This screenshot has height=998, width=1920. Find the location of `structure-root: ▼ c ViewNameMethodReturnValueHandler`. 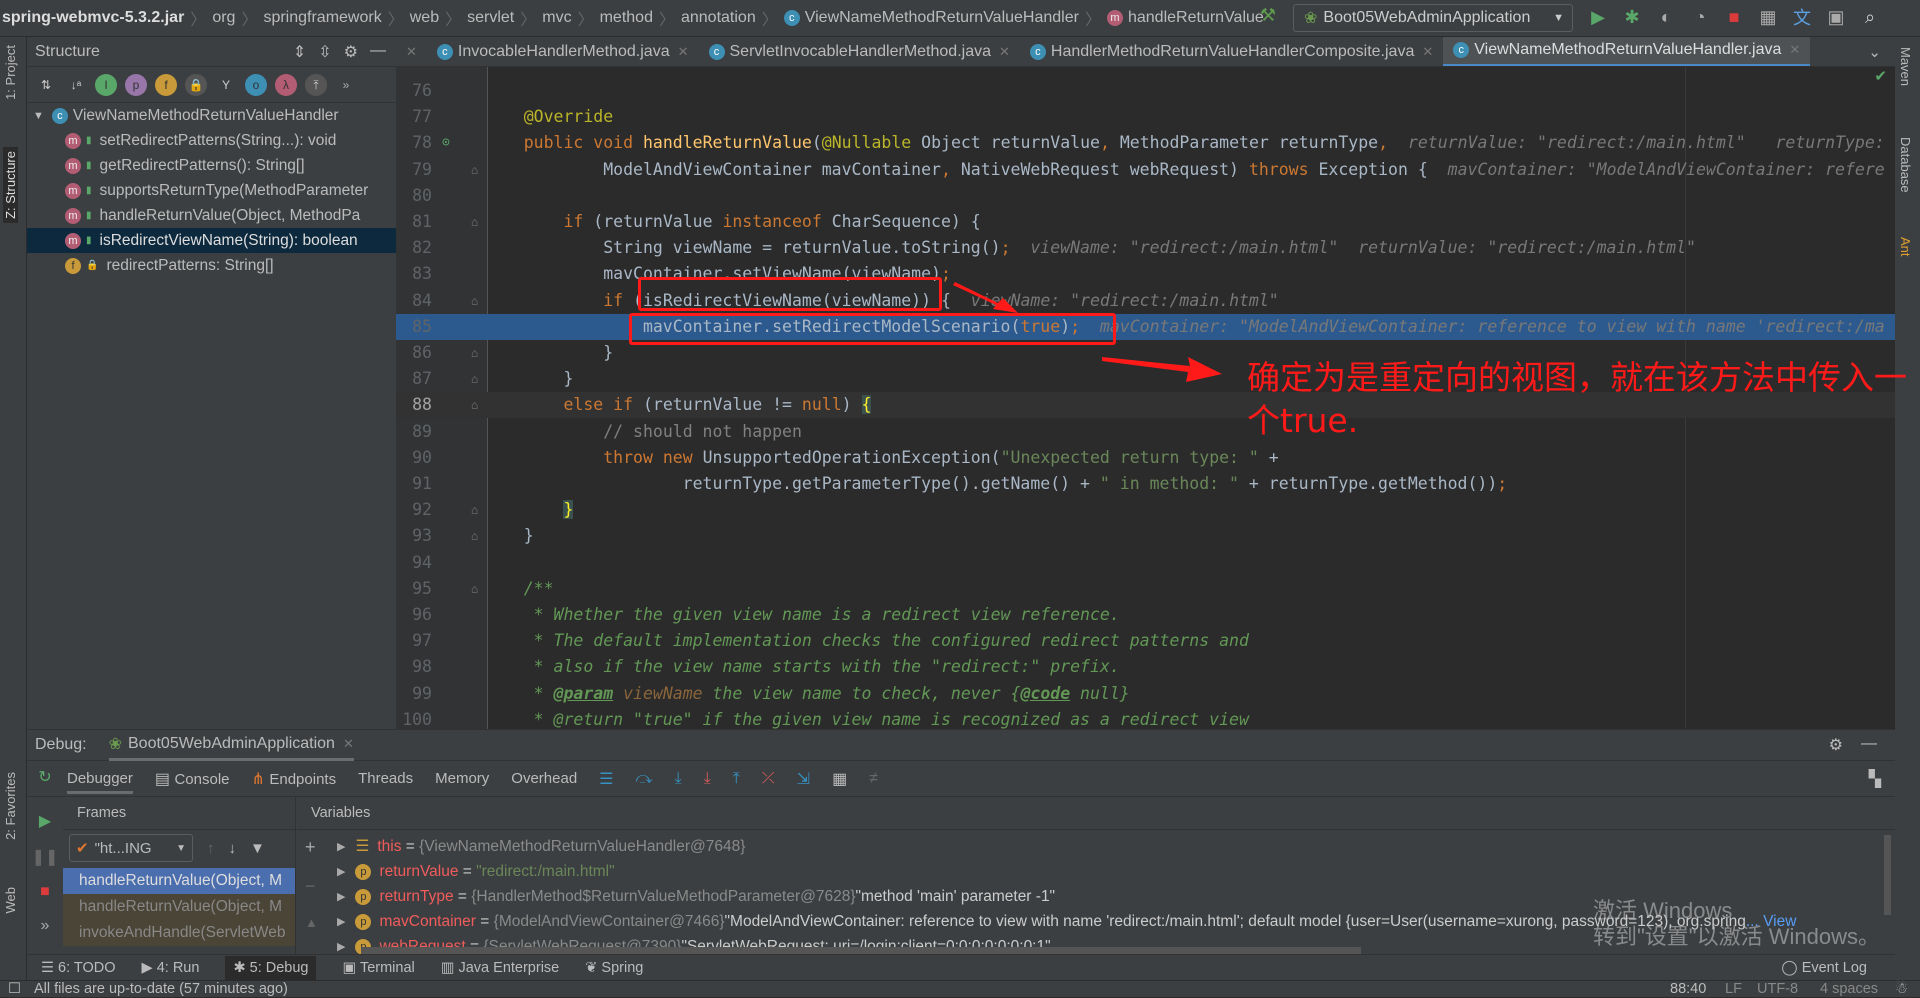

structure-root: ▼ c ViewNameMethodReturnValueHandler is located at coordinates (211, 115).